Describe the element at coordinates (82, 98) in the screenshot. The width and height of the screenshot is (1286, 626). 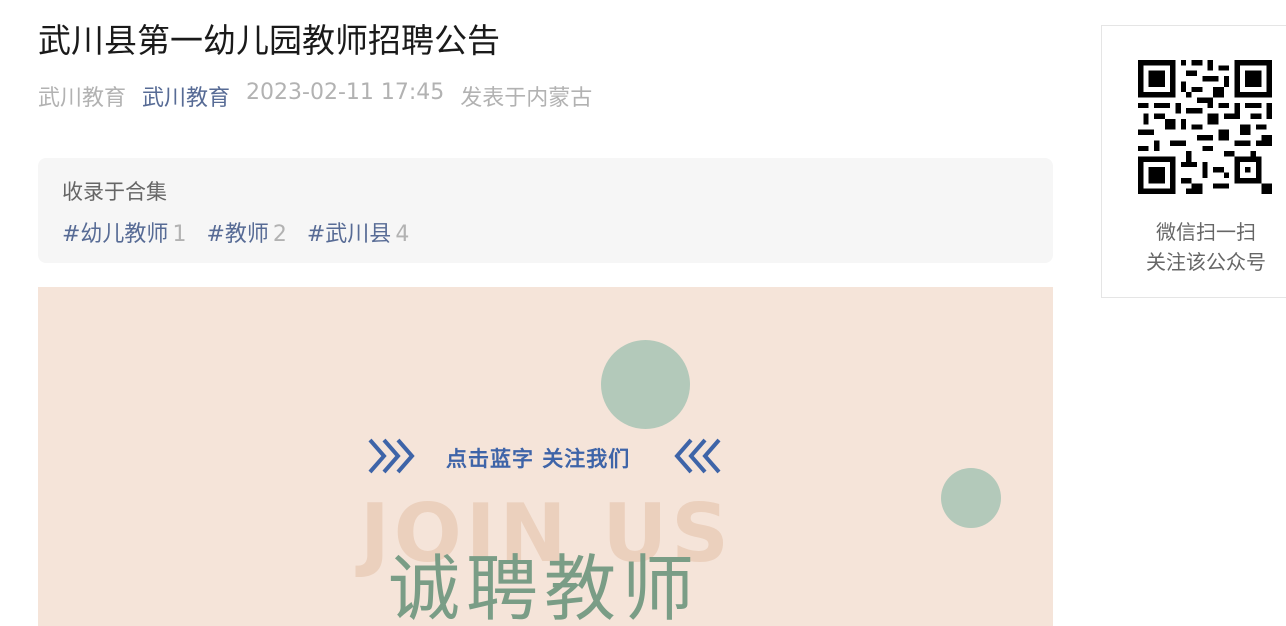
I see `author-name: 武川教育` at that location.